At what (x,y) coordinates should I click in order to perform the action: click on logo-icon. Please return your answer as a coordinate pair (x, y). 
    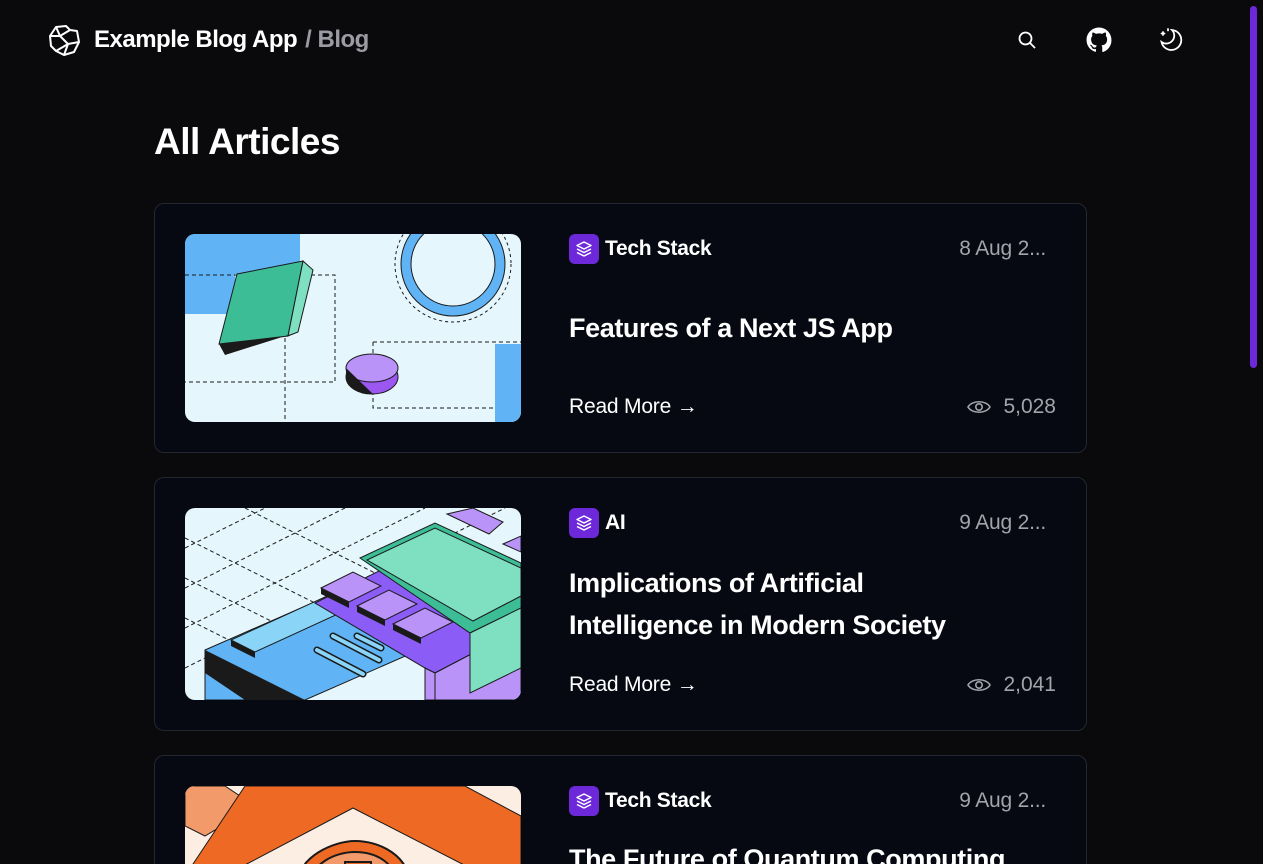
    Looking at the image, I should click on (64, 40).